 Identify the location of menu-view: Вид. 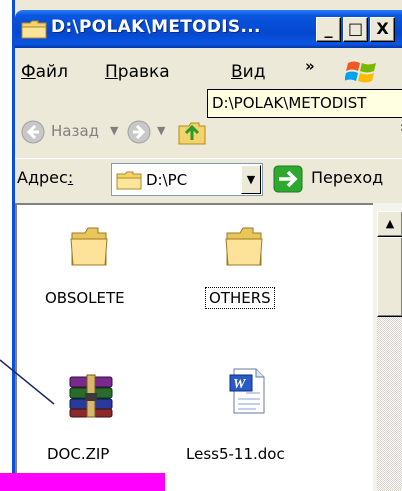
(248, 72).